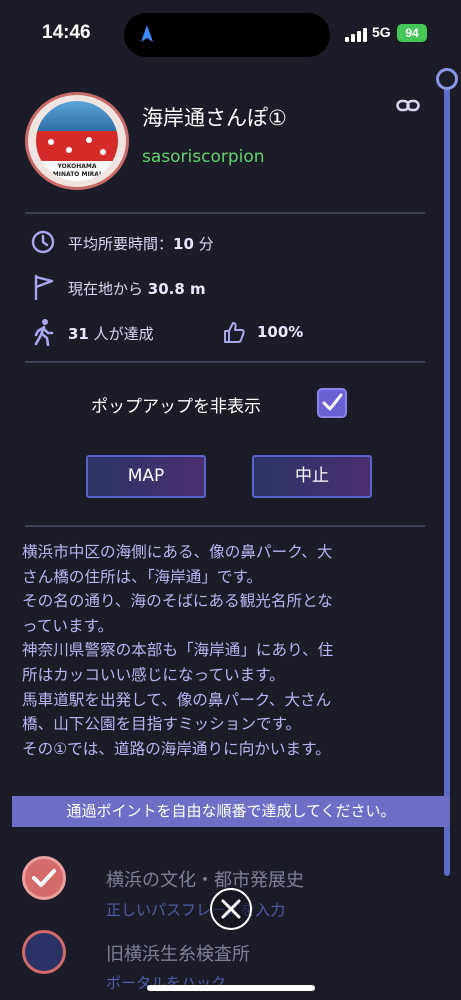 This screenshot has height=1000, width=461. I want to click on signal-icon, so click(356, 35).